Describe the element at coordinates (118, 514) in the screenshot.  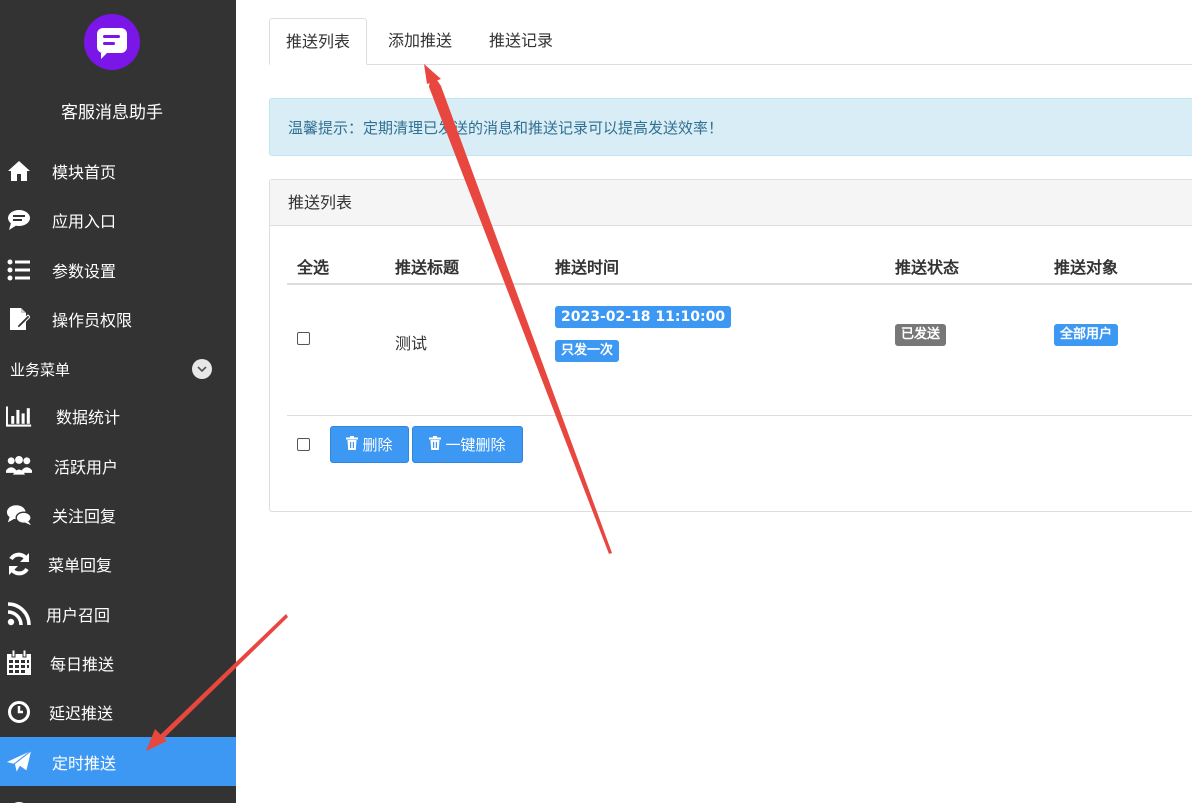
I see `sidebar-item-follow-reply: 关注回复` at that location.